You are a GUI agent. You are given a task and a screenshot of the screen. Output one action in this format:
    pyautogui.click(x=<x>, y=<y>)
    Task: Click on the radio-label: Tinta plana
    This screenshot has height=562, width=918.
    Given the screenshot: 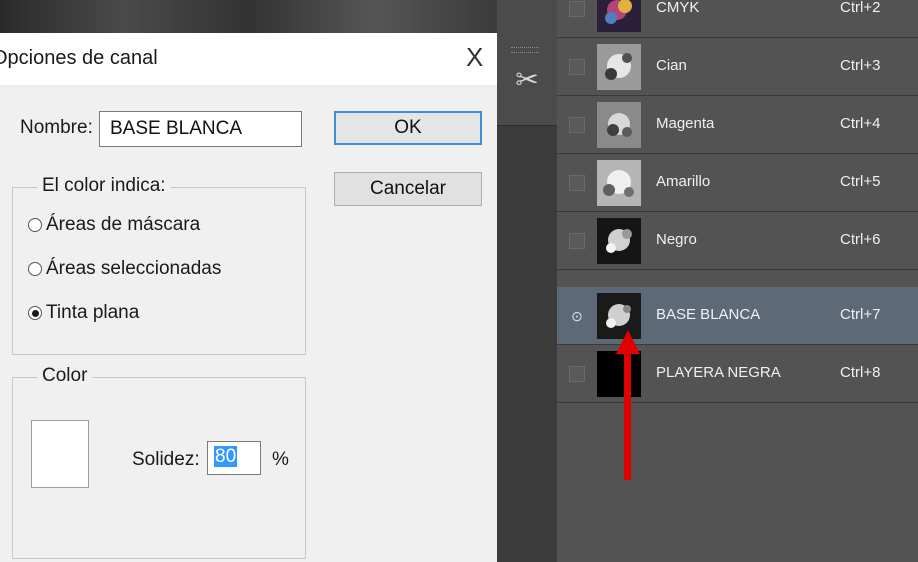 What is the action you would take?
    pyautogui.click(x=93, y=312)
    